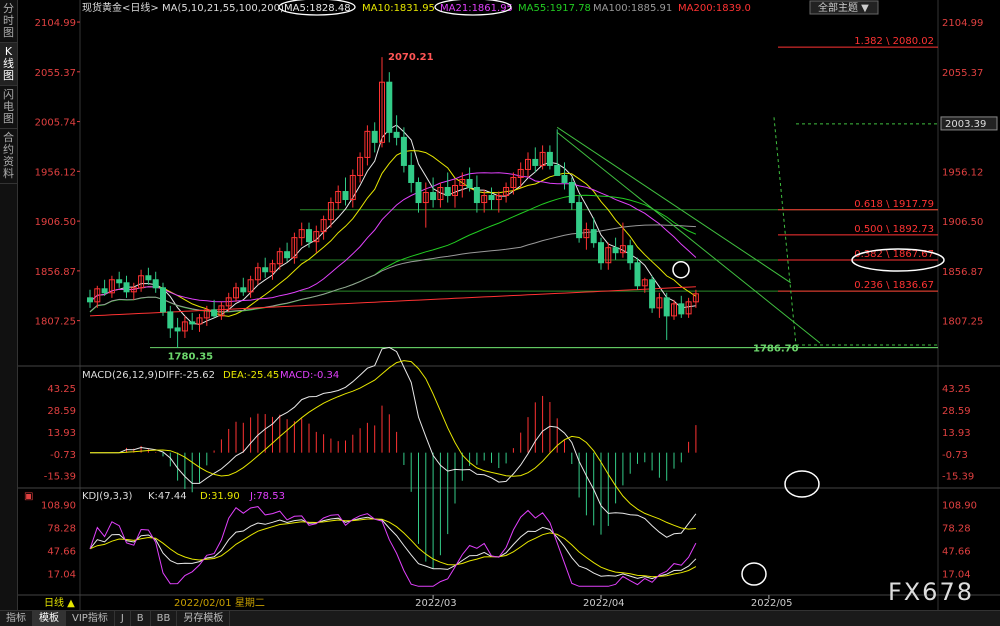 The image size is (1000, 626). I want to click on macd-circle, so click(802, 484).